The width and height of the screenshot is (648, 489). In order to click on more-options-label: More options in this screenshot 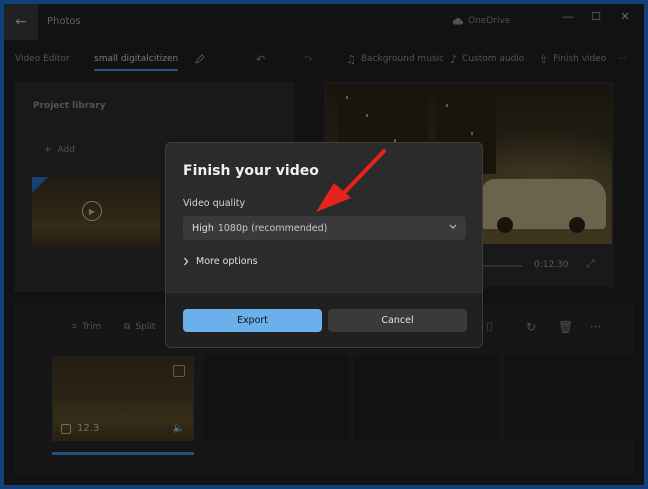, I will do `click(227, 261)`.